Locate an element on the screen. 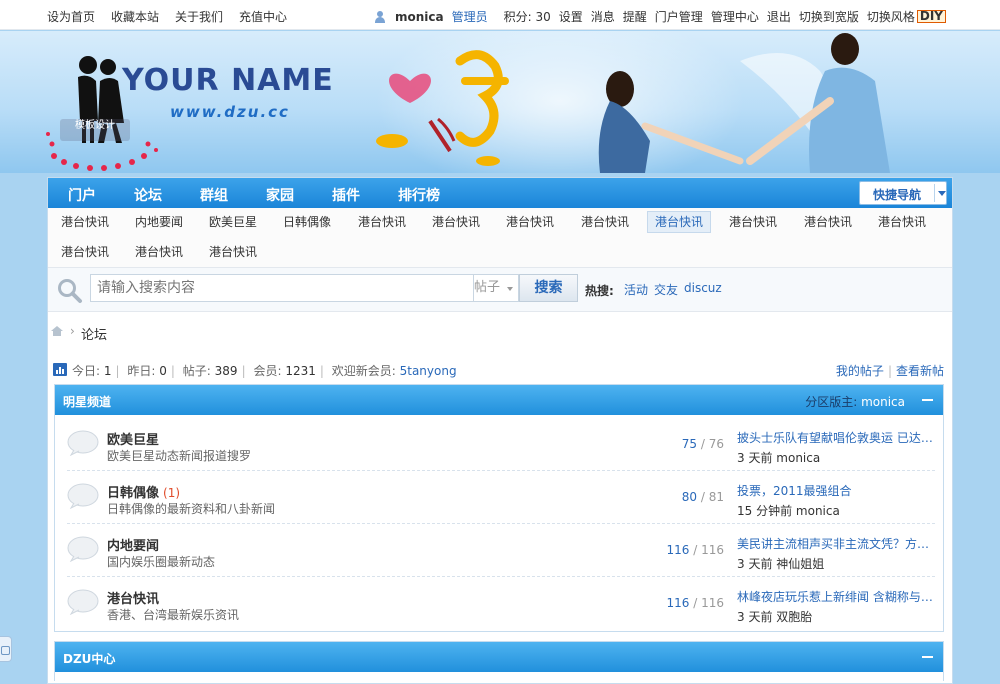  quick-nav-label: 快捷导航 is located at coordinates (897, 195).